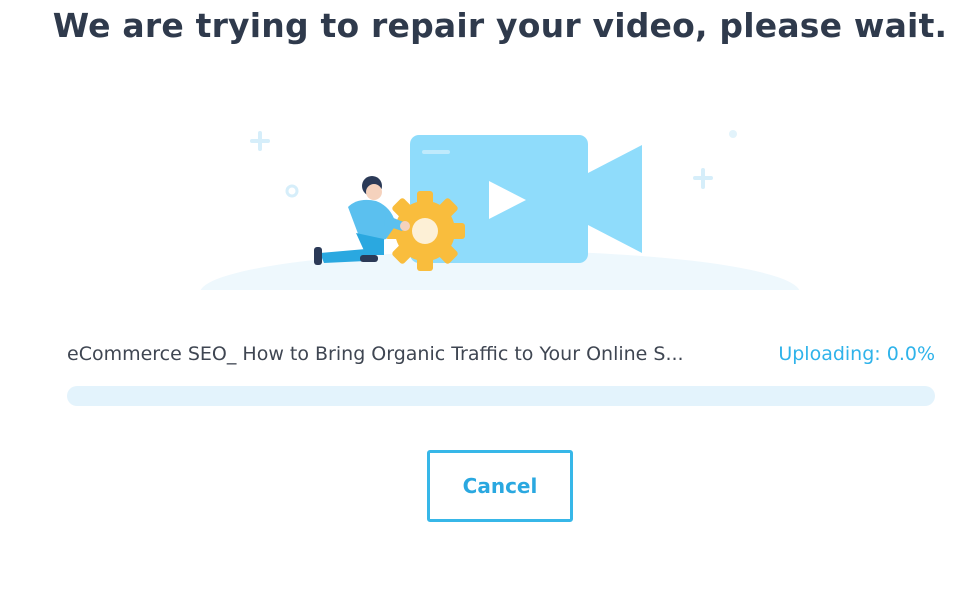 The width and height of the screenshot is (975, 609). What do you see at coordinates (856, 354) in the screenshot?
I see `upload-status-text: Uploading: 0.0%` at bounding box center [856, 354].